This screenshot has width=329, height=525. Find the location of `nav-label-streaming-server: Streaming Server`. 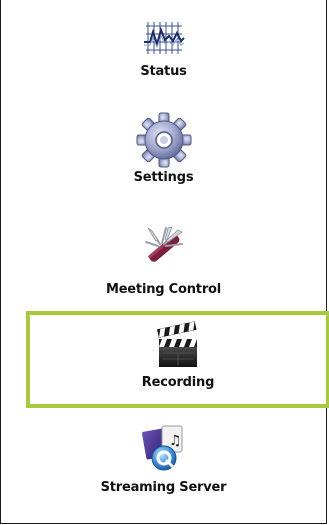

nav-label-streaming-server: Streaming Server is located at coordinates (163, 487).